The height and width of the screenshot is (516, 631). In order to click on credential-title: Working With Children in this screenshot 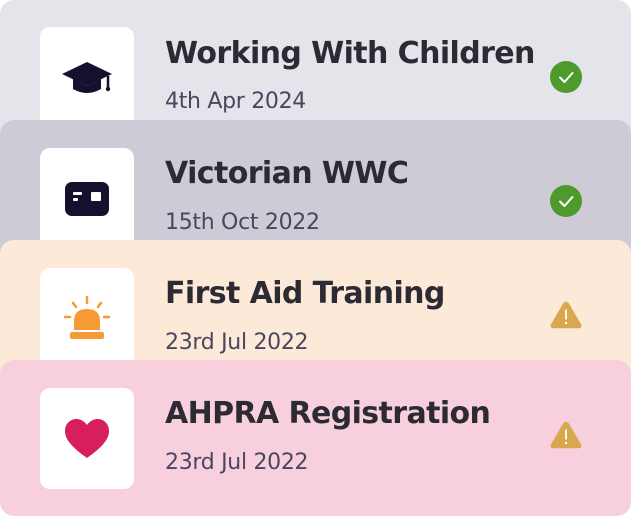, I will do `click(350, 53)`.